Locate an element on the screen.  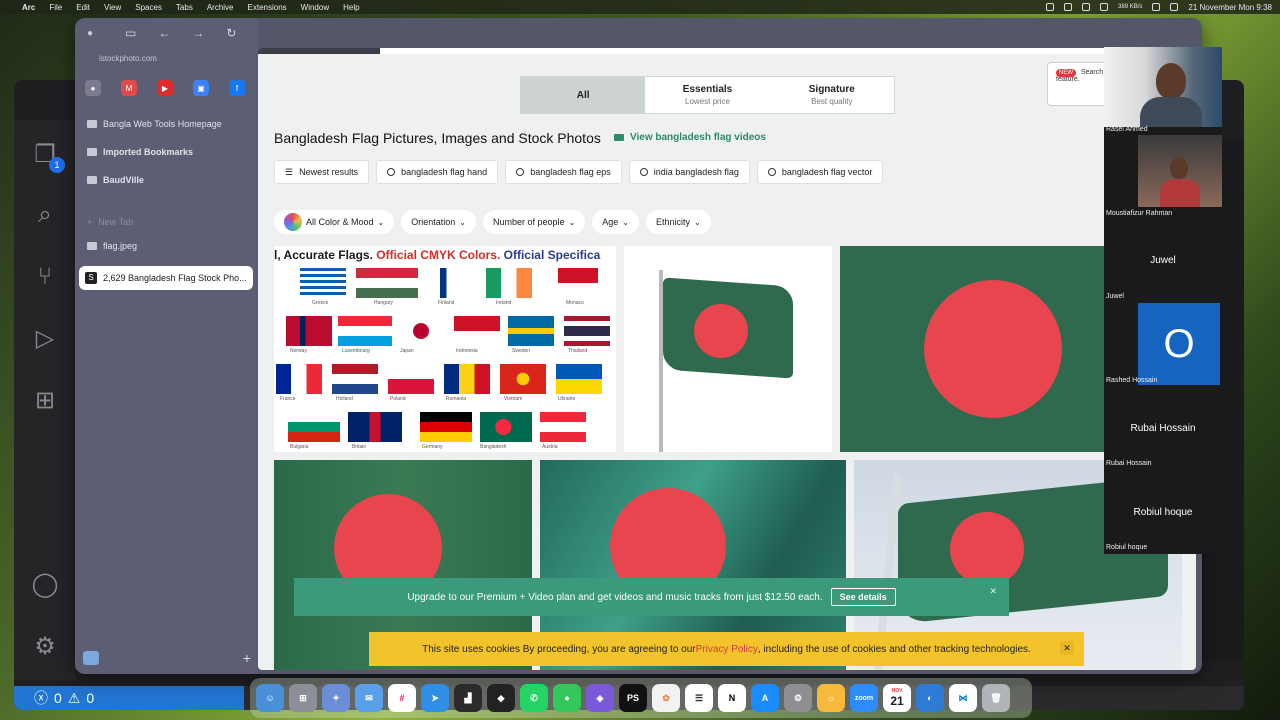
chip-related-search: bangladesh flag vector is located at coordinates (820, 172).